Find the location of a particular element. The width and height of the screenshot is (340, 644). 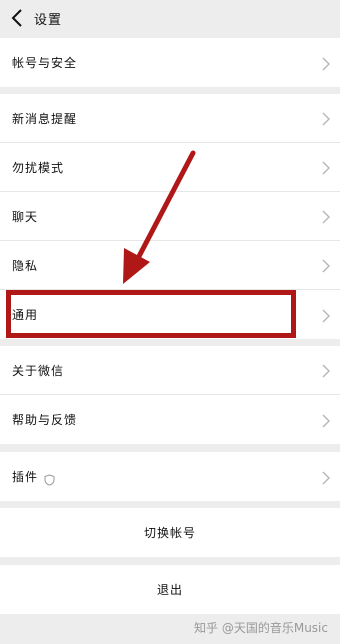

plugins-label-wrap: 插件 is located at coordinates (27, 477).